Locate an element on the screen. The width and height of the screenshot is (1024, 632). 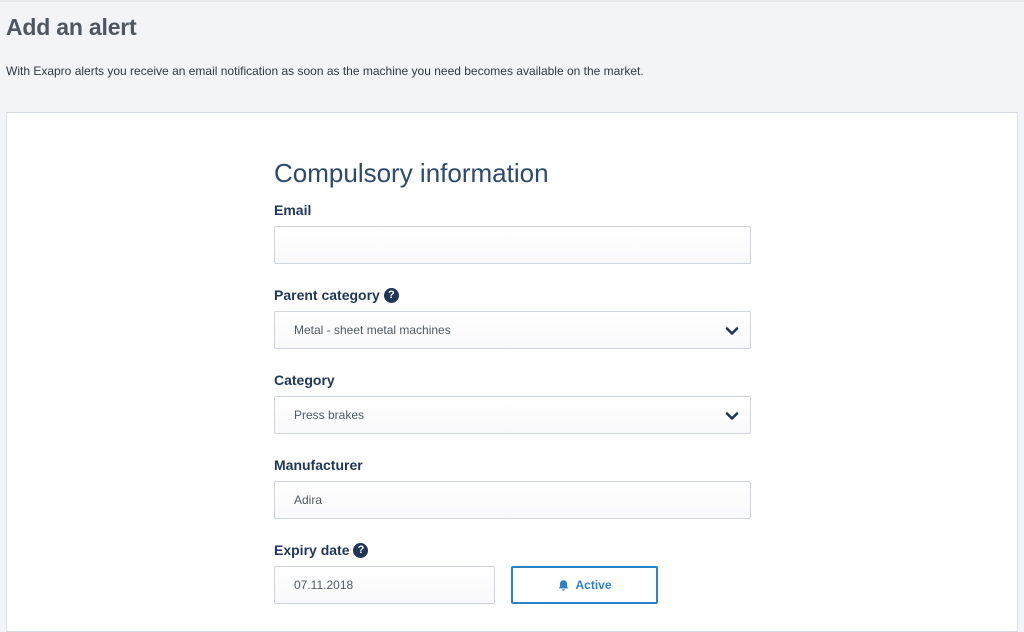
manufacturer-field: Adira is located at coordinates (512, 500).